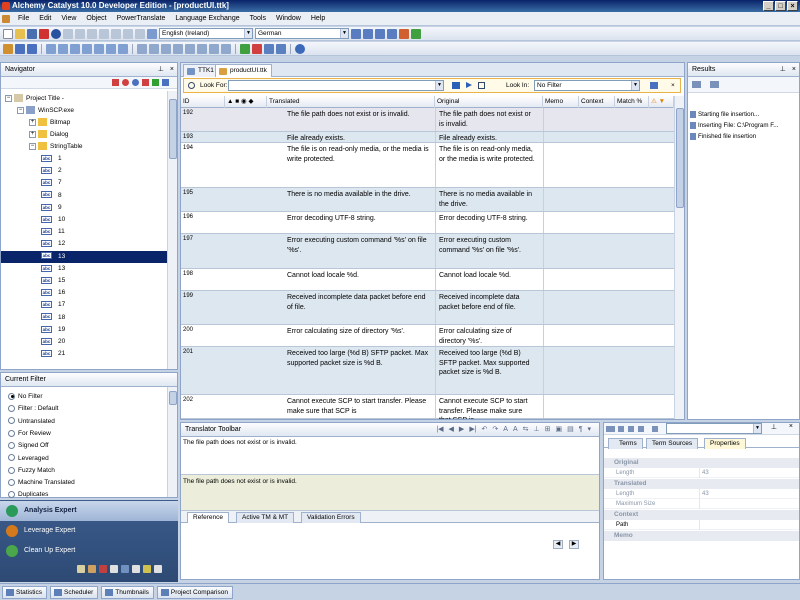 This screenshot has width=800, height=600. I want to click on save-icon, so click(32, 33).